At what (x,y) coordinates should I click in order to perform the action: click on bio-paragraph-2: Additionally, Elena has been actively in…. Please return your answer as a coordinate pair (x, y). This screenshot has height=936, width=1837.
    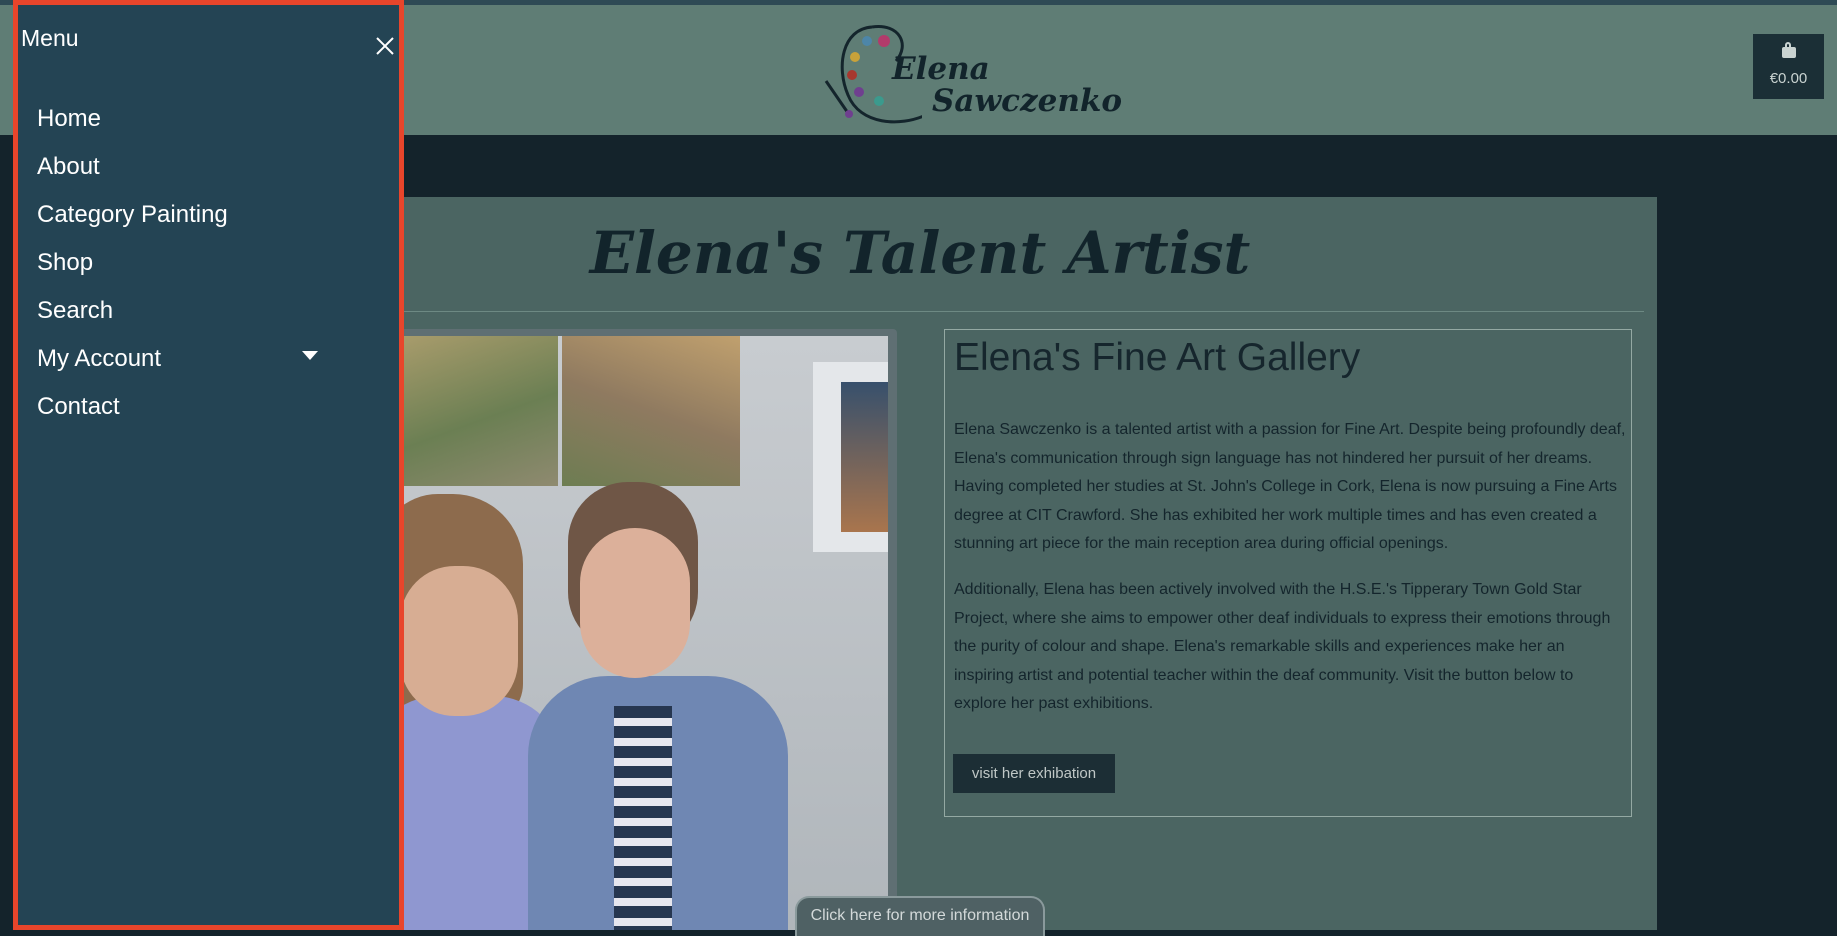
    Looking at the image, I should click on (1282, 646).